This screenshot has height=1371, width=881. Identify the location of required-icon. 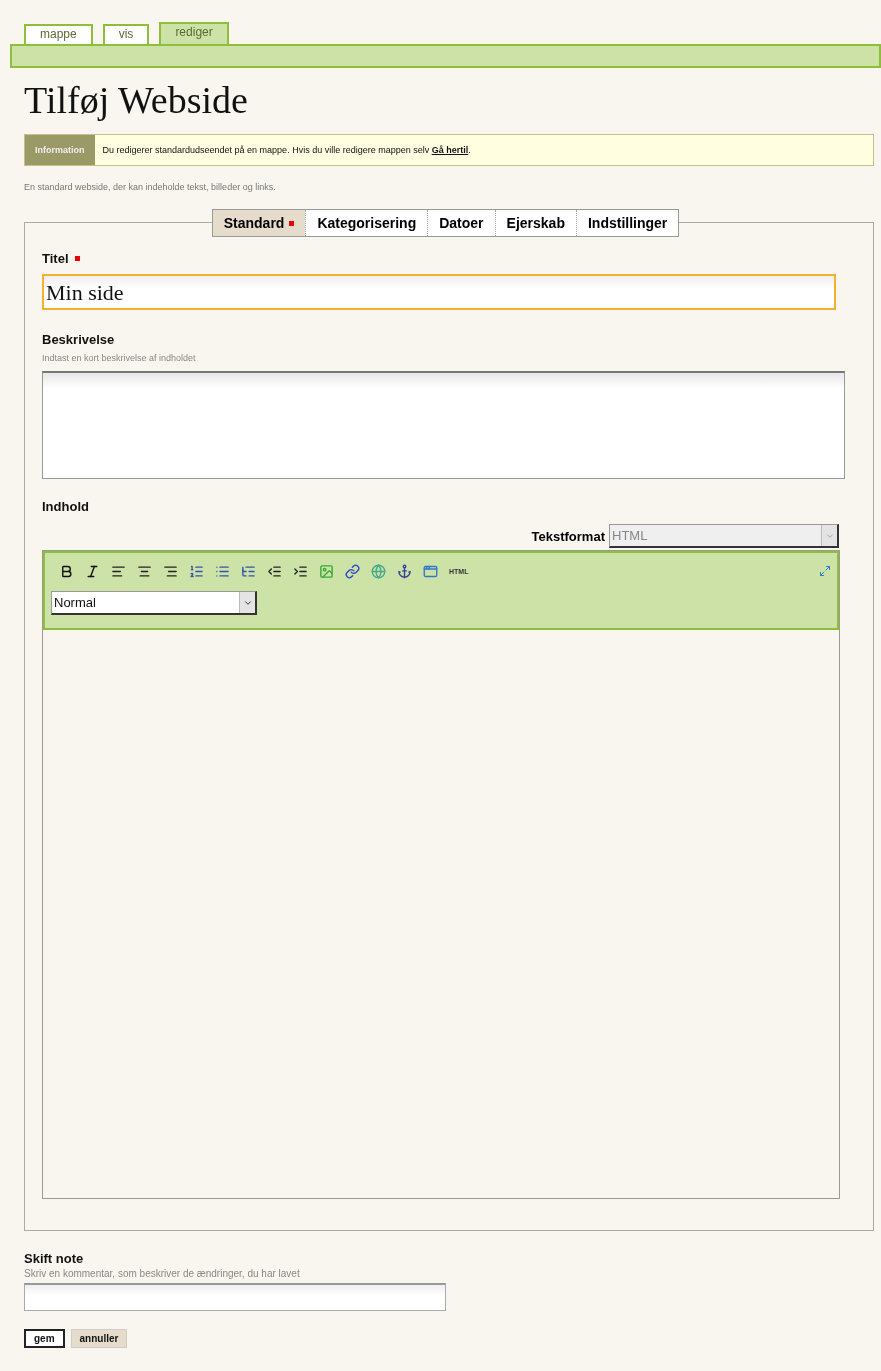
(292, 223).